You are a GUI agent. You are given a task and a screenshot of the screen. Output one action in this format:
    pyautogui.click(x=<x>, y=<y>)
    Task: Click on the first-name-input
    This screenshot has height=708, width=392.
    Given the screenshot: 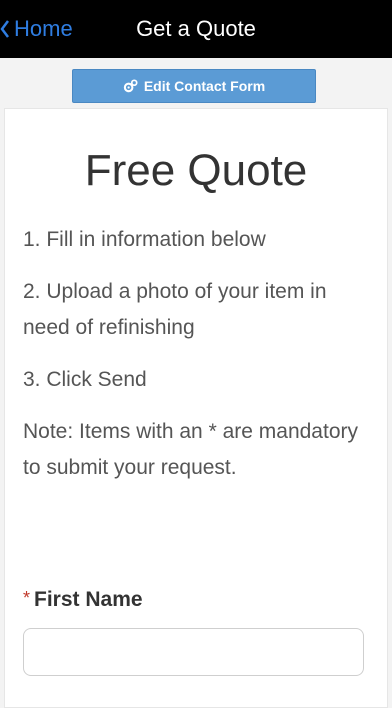 What is the action you would take?
    pyautogui.click(x=193, y=652)
    